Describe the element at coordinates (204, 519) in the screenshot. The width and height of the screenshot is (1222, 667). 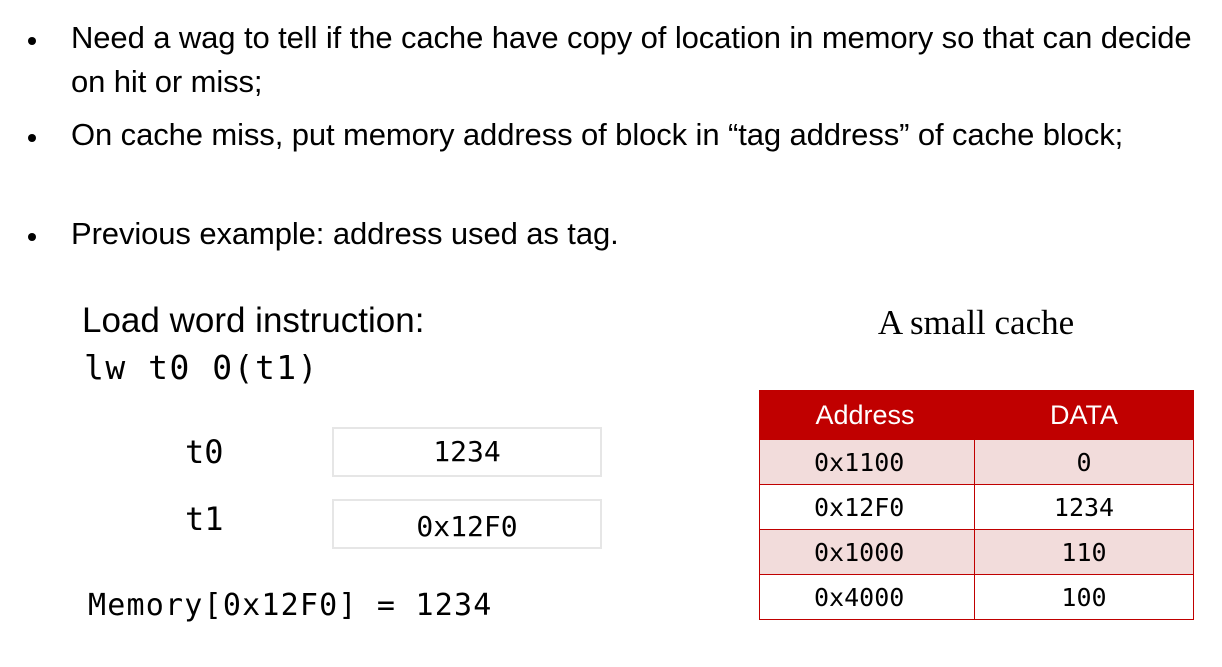
I see `register-t1-name: t1` at that location.